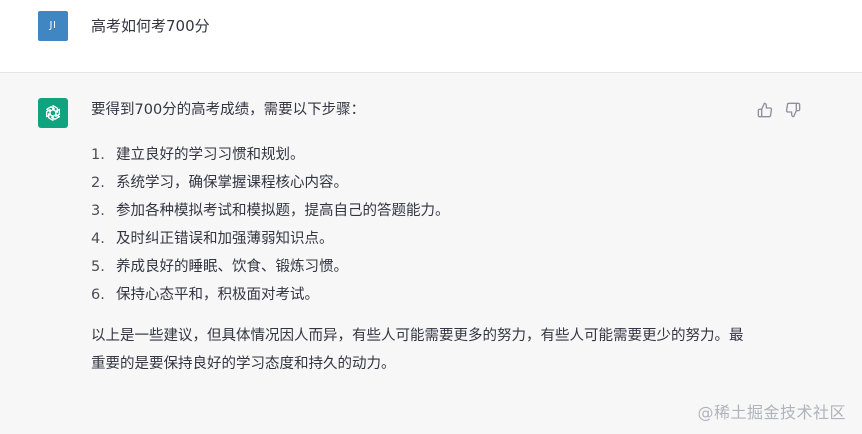 The image size is (862, 434). What do you see at coordinates (283, 211) in the screenshot?
I see `step-text: 参加各种模拟考试和模拟题，提高自己的答题能力。` at bounding box center [283, 211].